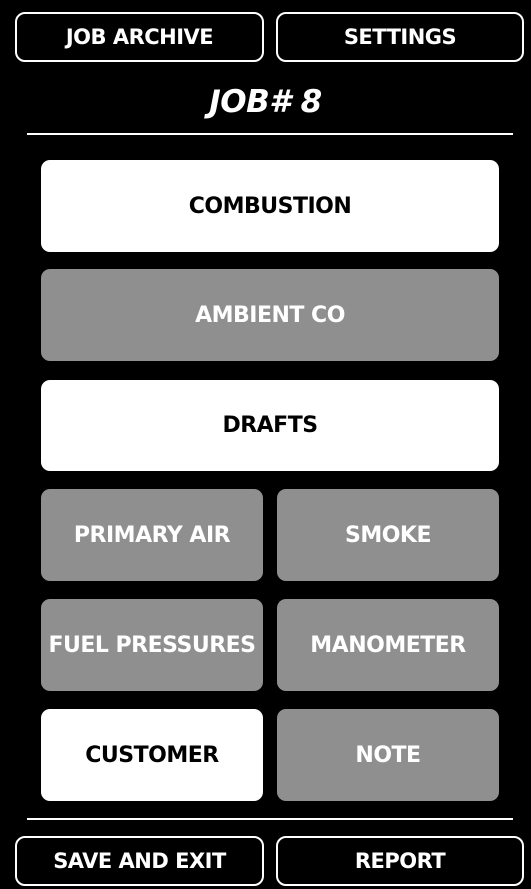 The width and height of the screenshot is (531, 889). I want to click on note-button: NOTE, so click(388, 755).